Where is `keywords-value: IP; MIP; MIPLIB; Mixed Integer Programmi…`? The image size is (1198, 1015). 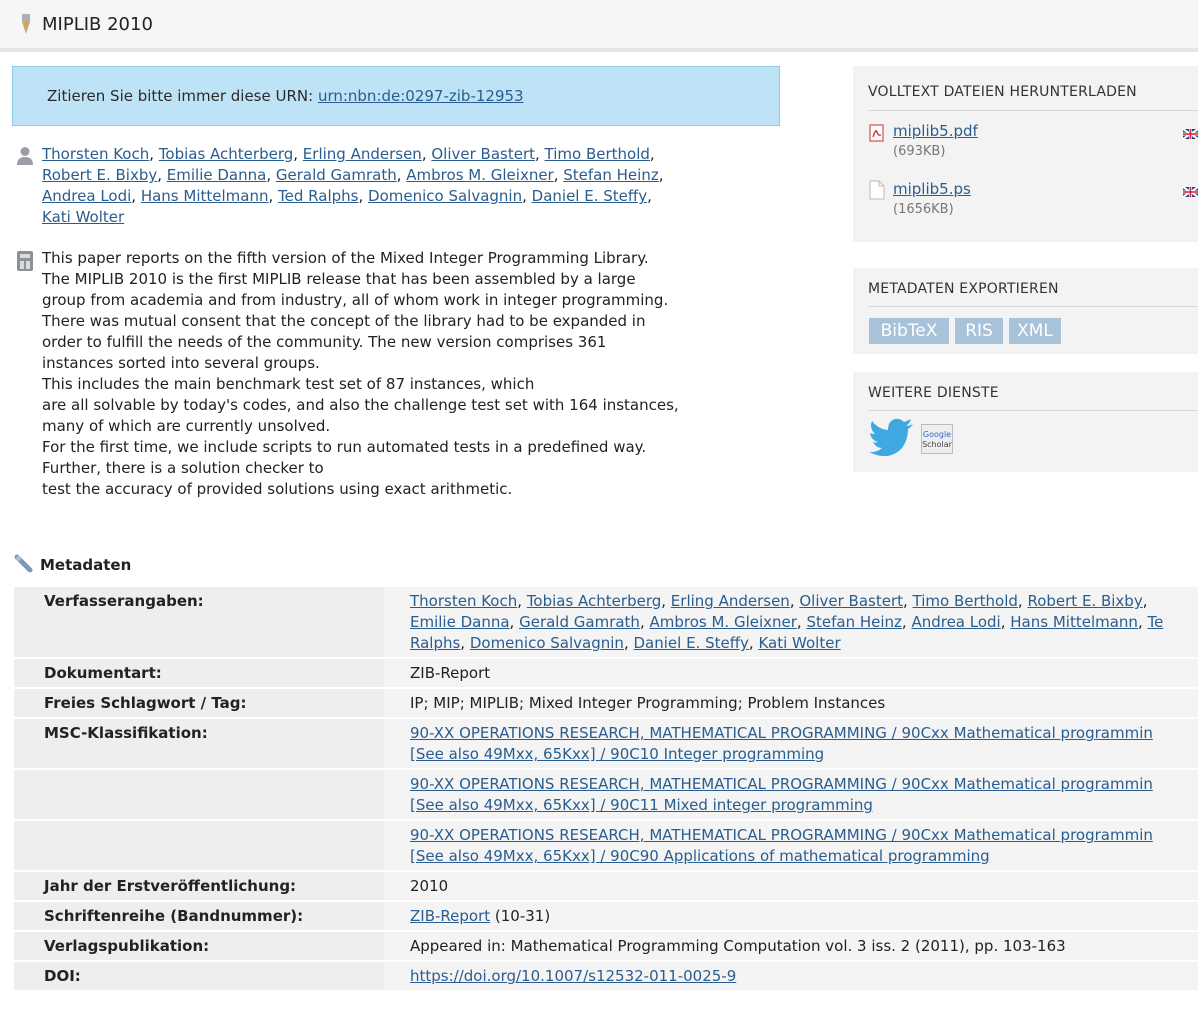 keywords-value: IP; MIP; MIPLIB; Mixed Integer Programmi… is located at coordinates (791, 703).